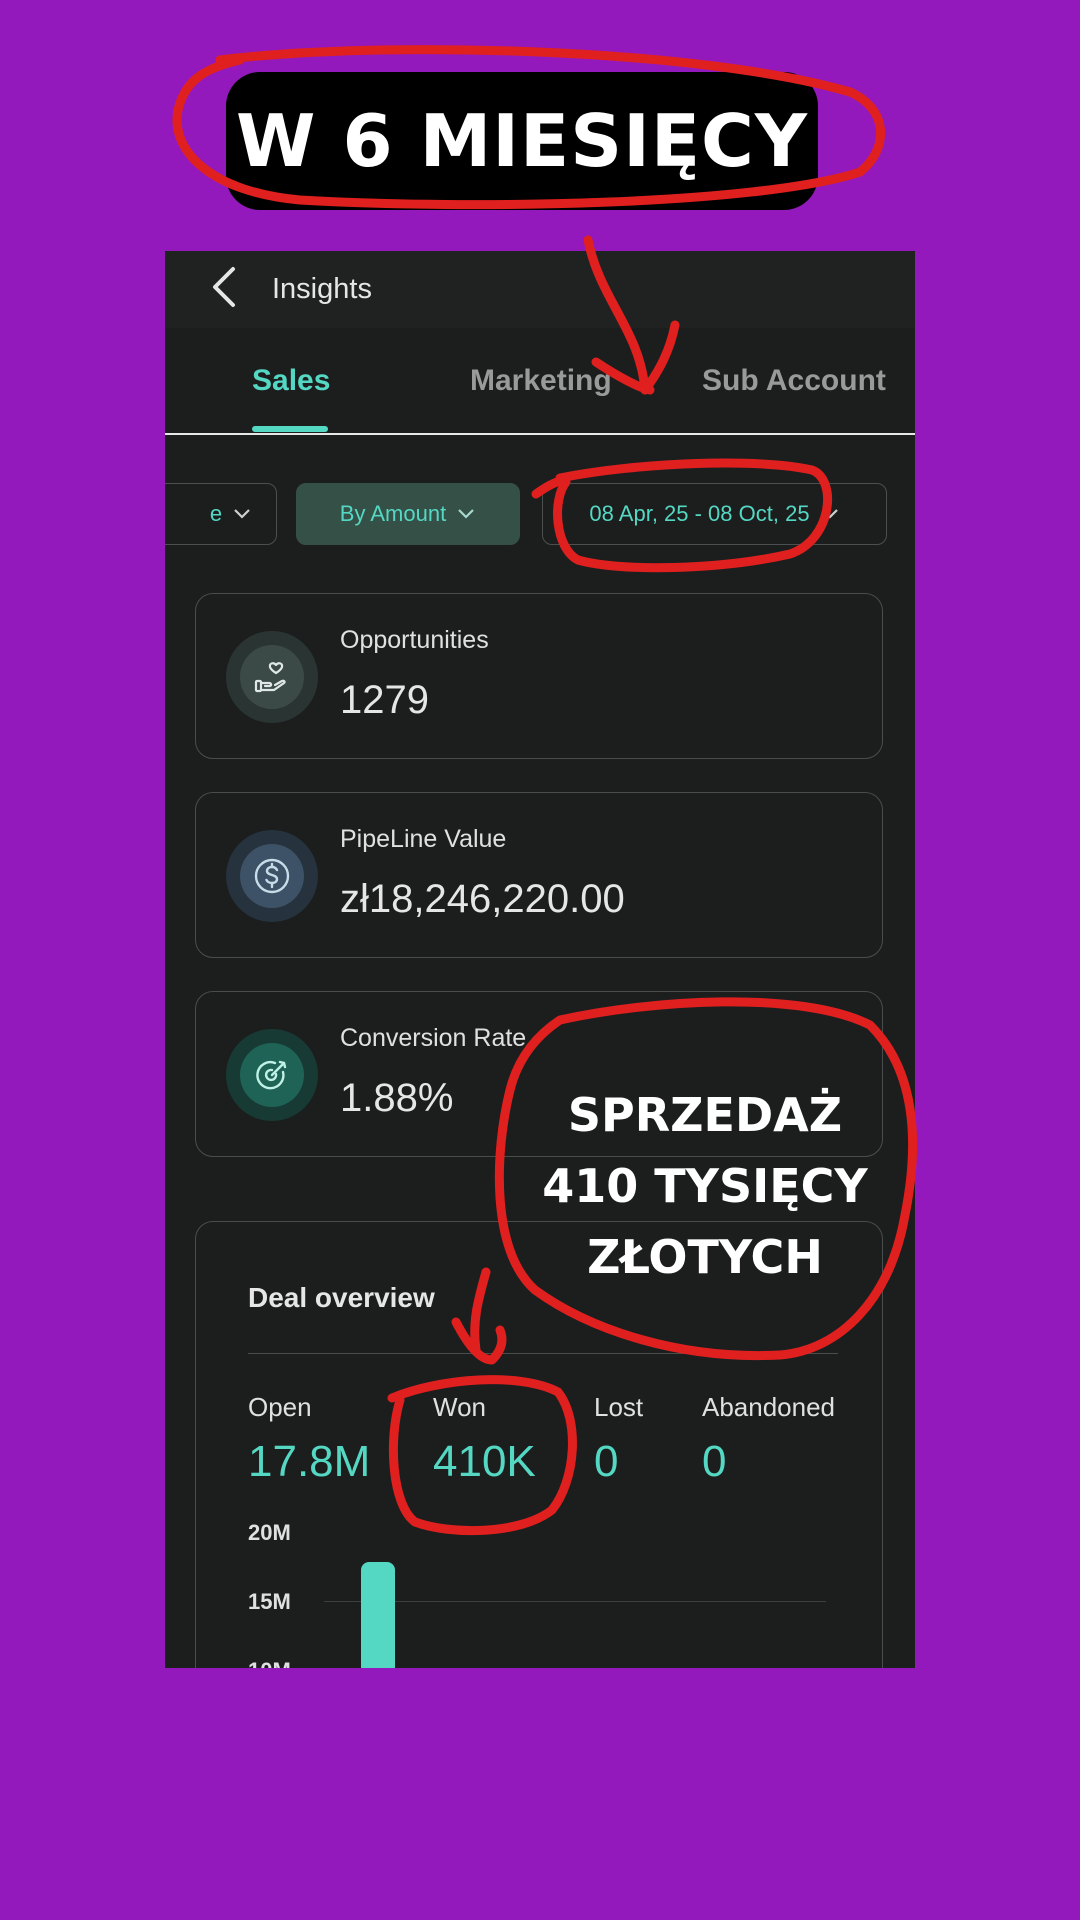 This screenshot has width=1080, height=1920. What do you see at coordinates (714, 1461) in the screenshot?
I see `stat-abandoned-value: 0` at bounding box center [714, 1461].